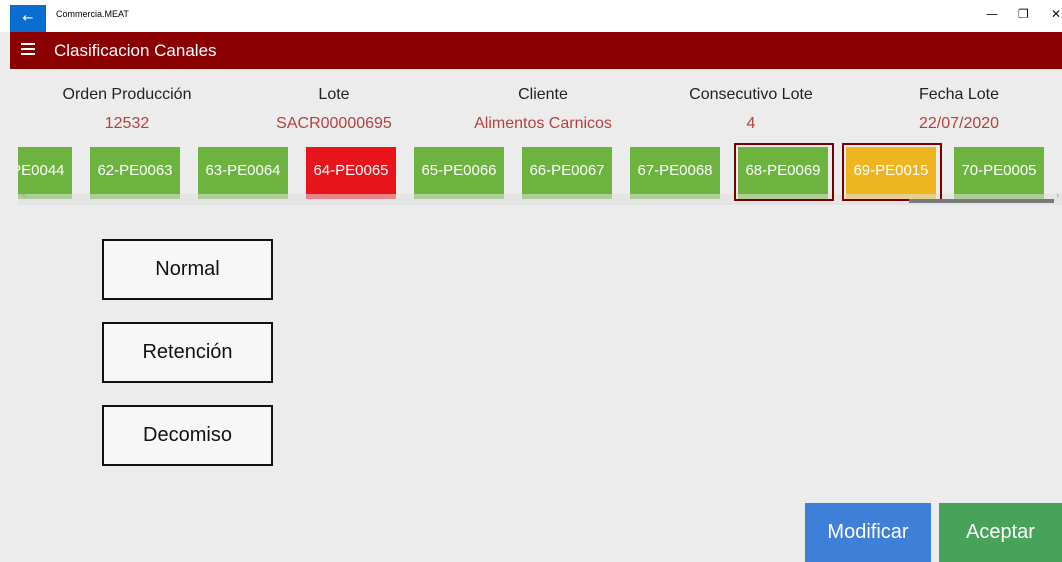 This screenshot has width=1062, height=562. What do you see at coordinates (536, 50) in the screenshot?
I see `page-header: Clasificacion Canales` at bounding box center [536, 50].